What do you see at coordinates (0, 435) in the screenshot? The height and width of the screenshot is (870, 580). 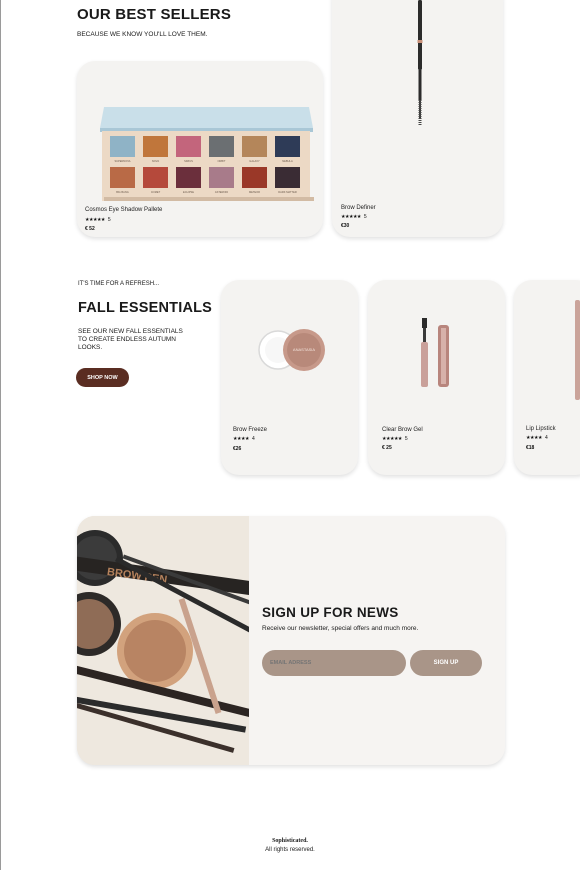 I see `page-edge-rule` at bounding box center [0, 435].